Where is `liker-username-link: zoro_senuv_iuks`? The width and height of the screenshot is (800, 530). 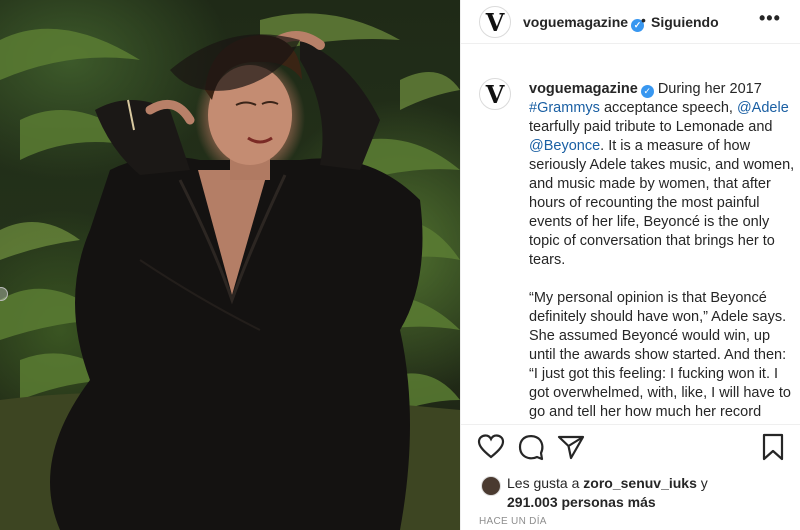
liker-username-link: zoro_senuv_iuks is located at coordinates (640, 483).